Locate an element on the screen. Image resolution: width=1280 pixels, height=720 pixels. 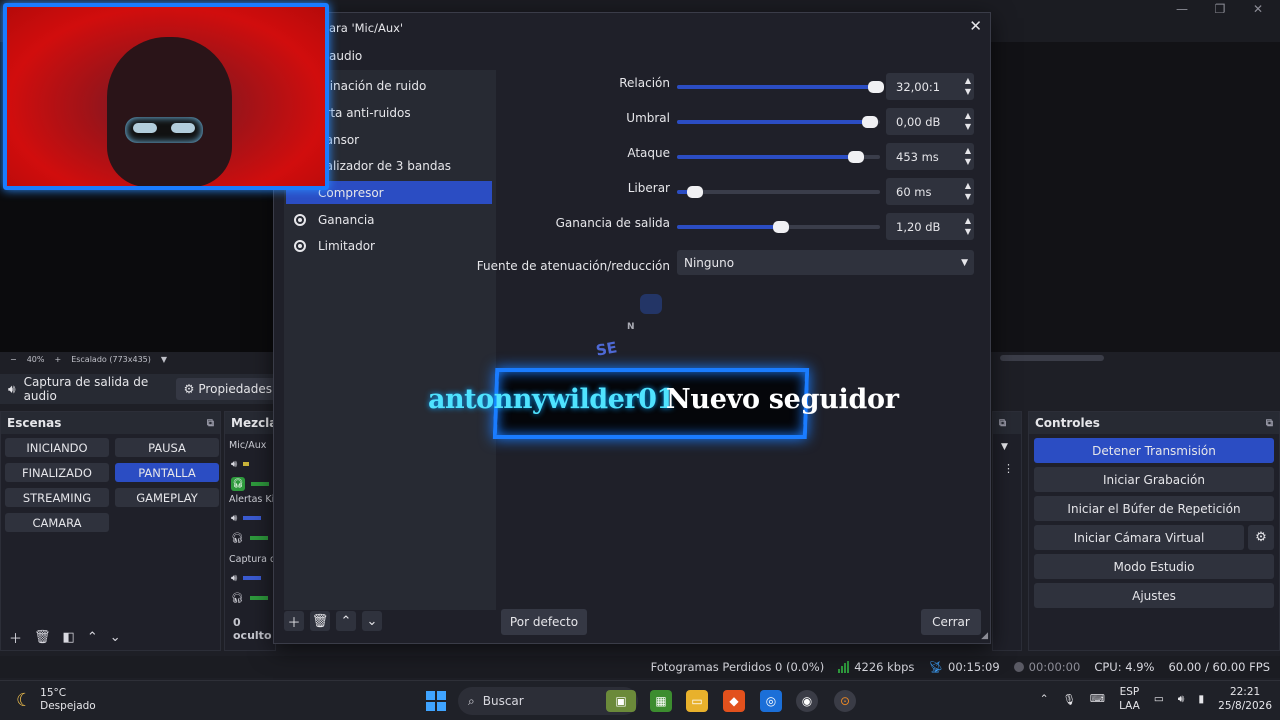
weather-widget: ☾ 15°C Despejado is located at coordinates (56, 700).